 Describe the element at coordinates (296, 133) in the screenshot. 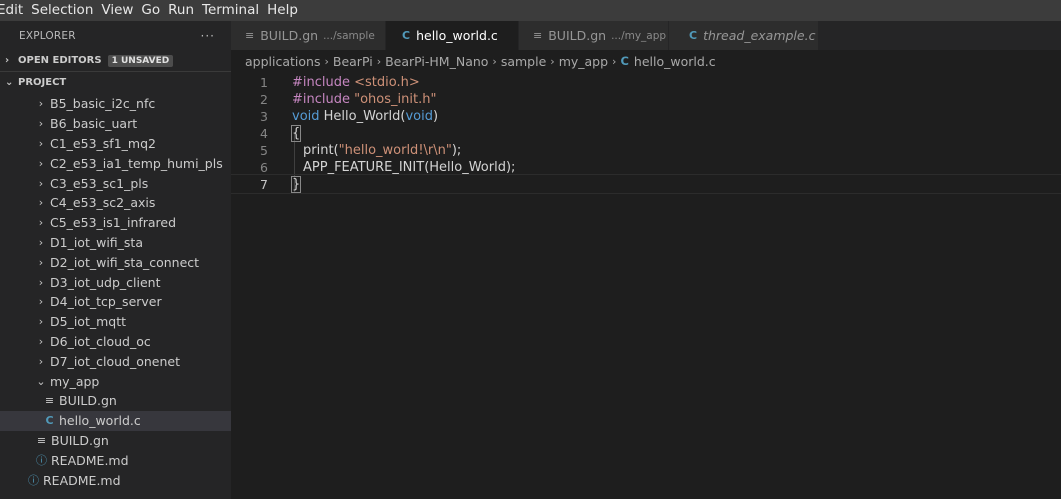

I see `code-text: {` at that location.